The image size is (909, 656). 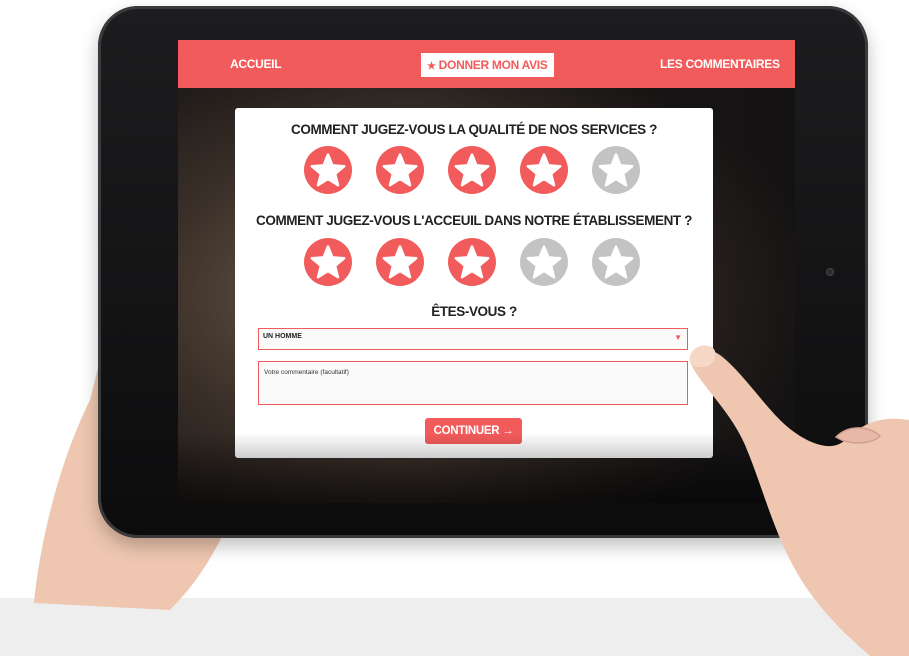 What do you see at coordinates (799, 500) in the screenshot?
I see `right-hand` at bounding box center [799, 500].